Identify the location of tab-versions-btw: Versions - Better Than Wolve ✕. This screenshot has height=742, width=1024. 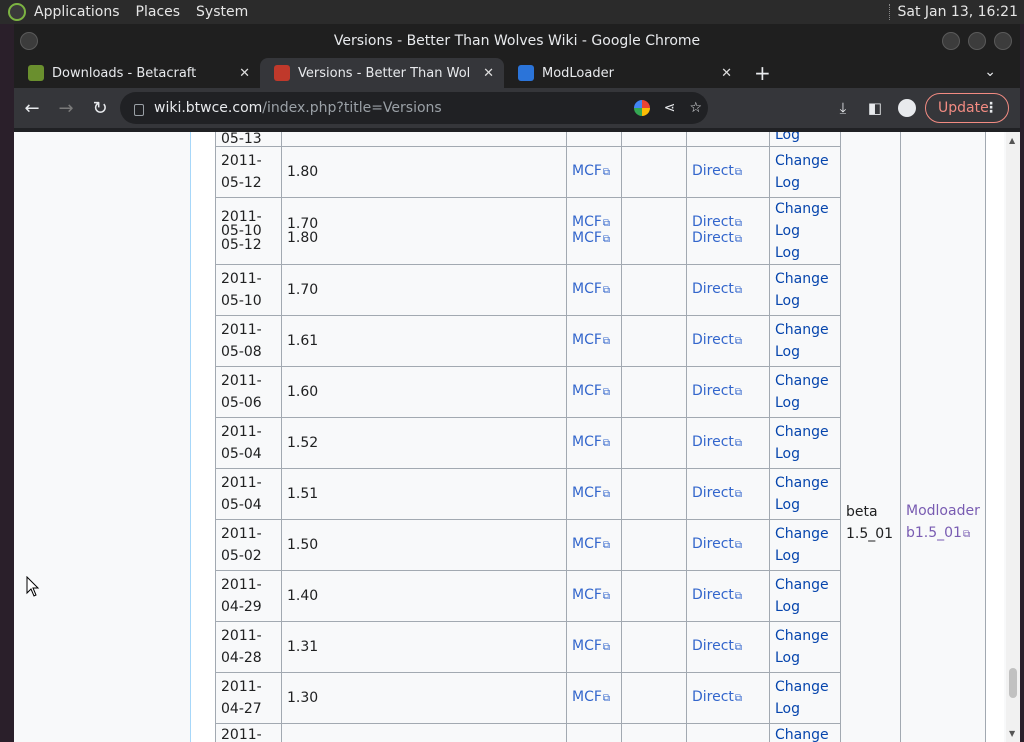
(382, 73).